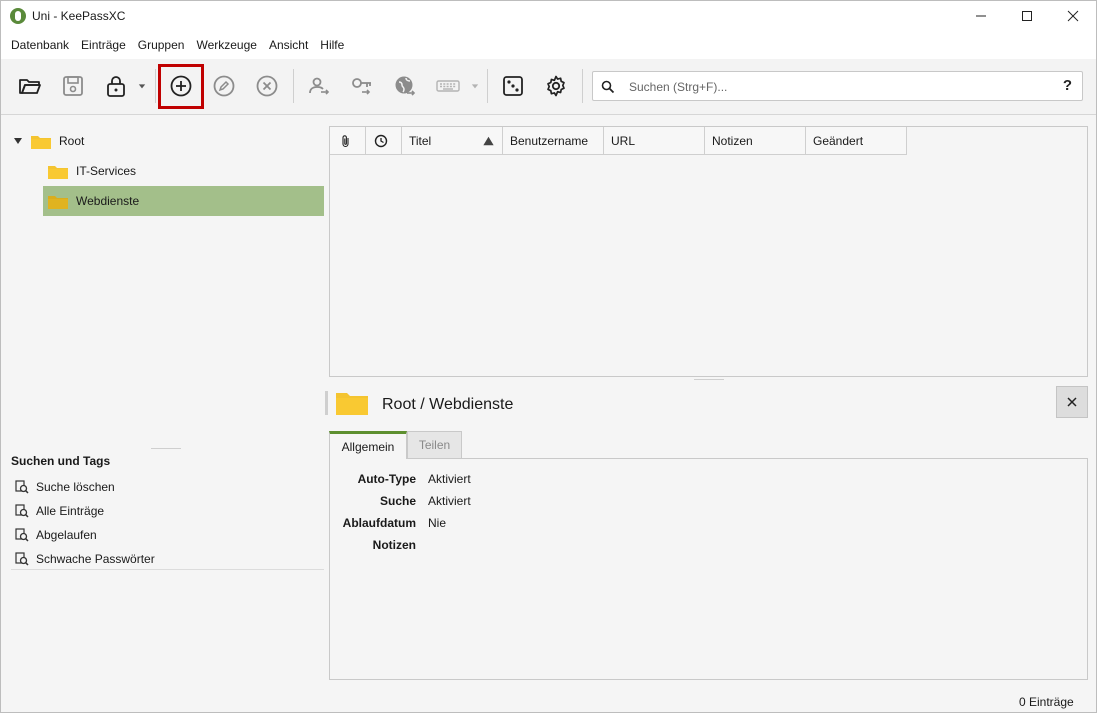  I want to click on close-window-button, so click(1073, 16).